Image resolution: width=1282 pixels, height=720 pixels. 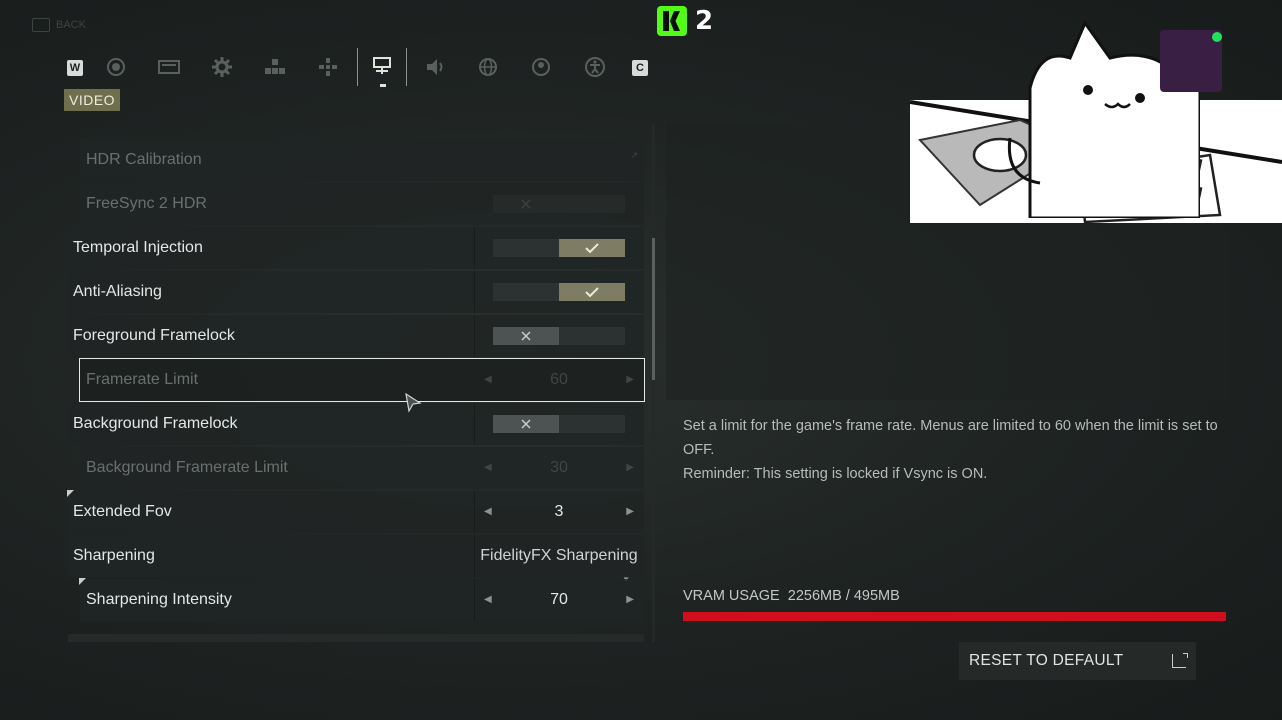 What do you see at coordinates (559, 555) in the screenshot?
I see `dropdown-value: FidelityFX Sharpening` at bounding box center [559, 555].